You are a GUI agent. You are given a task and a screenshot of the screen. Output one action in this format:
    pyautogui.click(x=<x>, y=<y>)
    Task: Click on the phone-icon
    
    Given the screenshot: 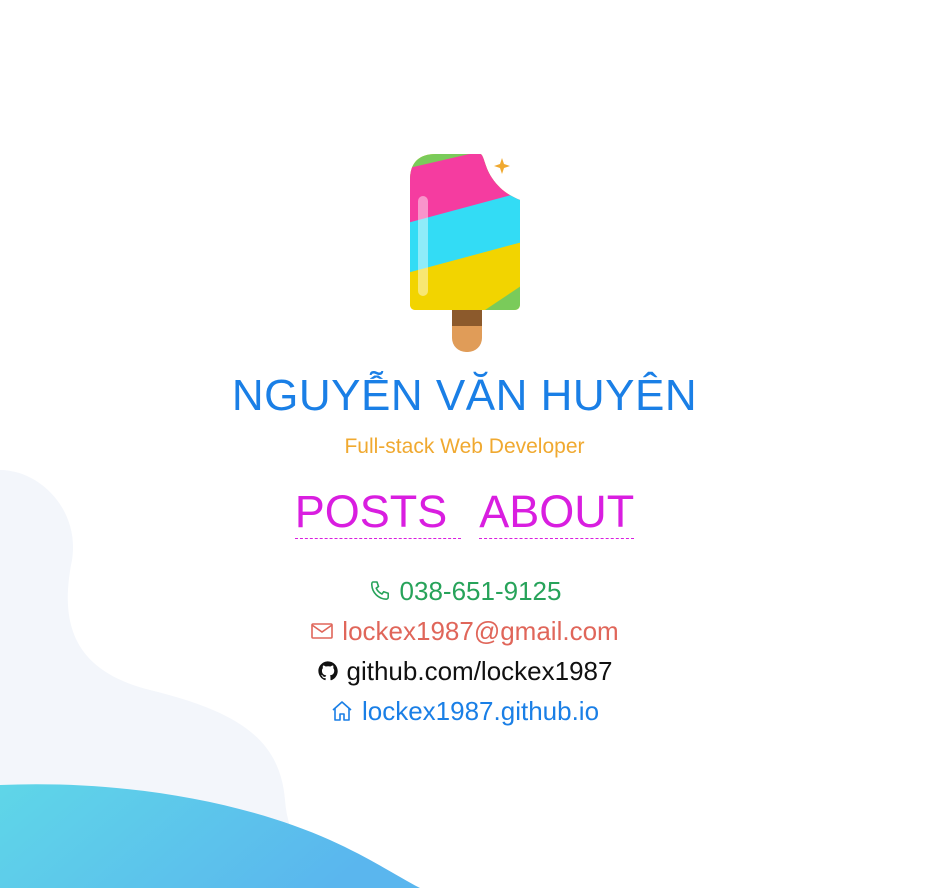 What is the action you would take?
    pyautogui.click(x=379, y=590)
    